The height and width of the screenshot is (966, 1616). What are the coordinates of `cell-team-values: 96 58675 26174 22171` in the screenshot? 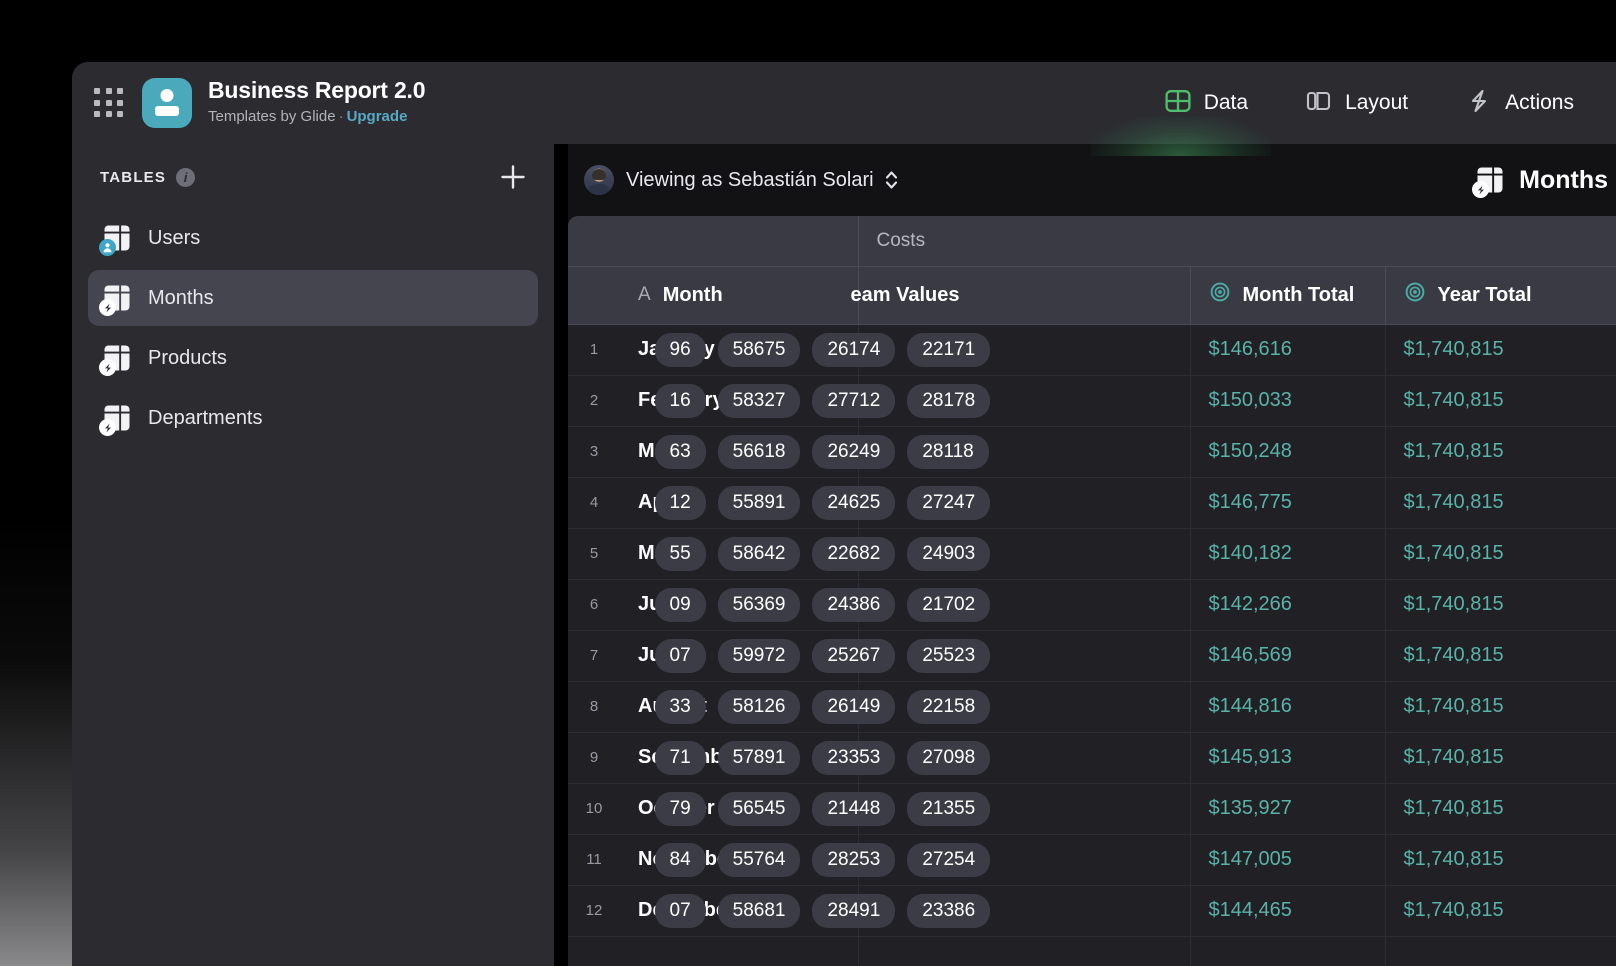 It's located at (922, 350).